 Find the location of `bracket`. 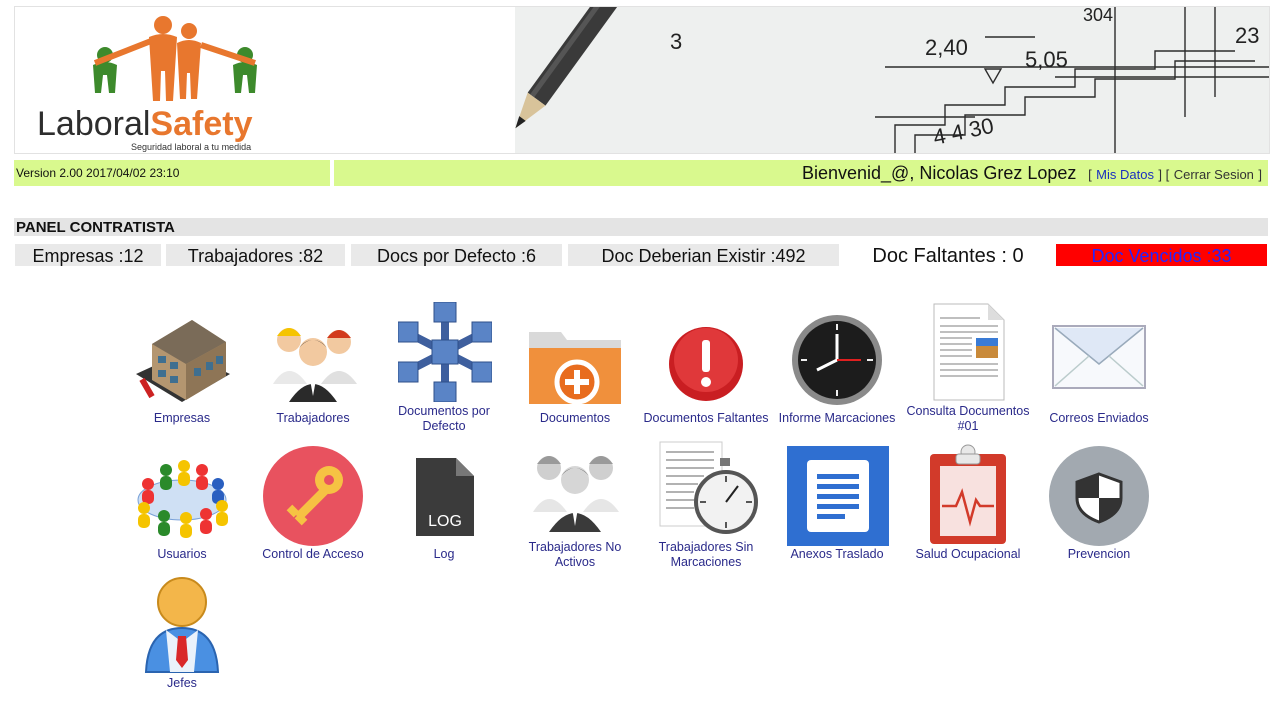

bracket is located at coordinates (1084, 174).